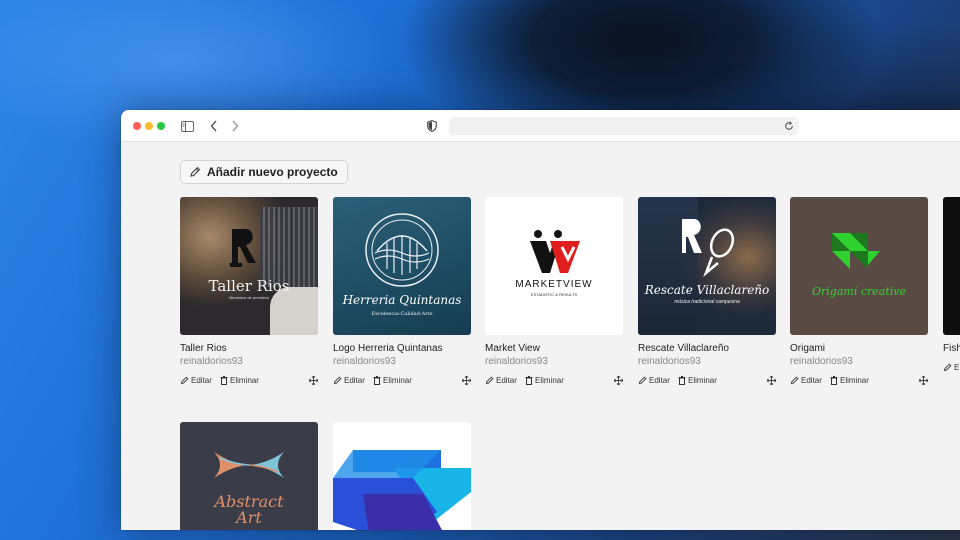 The image size is (960, 540). What do you see at coordinates (856, 251) in the screenshot?
I see `origami-logo-icon` at bounding box center [856, 251].